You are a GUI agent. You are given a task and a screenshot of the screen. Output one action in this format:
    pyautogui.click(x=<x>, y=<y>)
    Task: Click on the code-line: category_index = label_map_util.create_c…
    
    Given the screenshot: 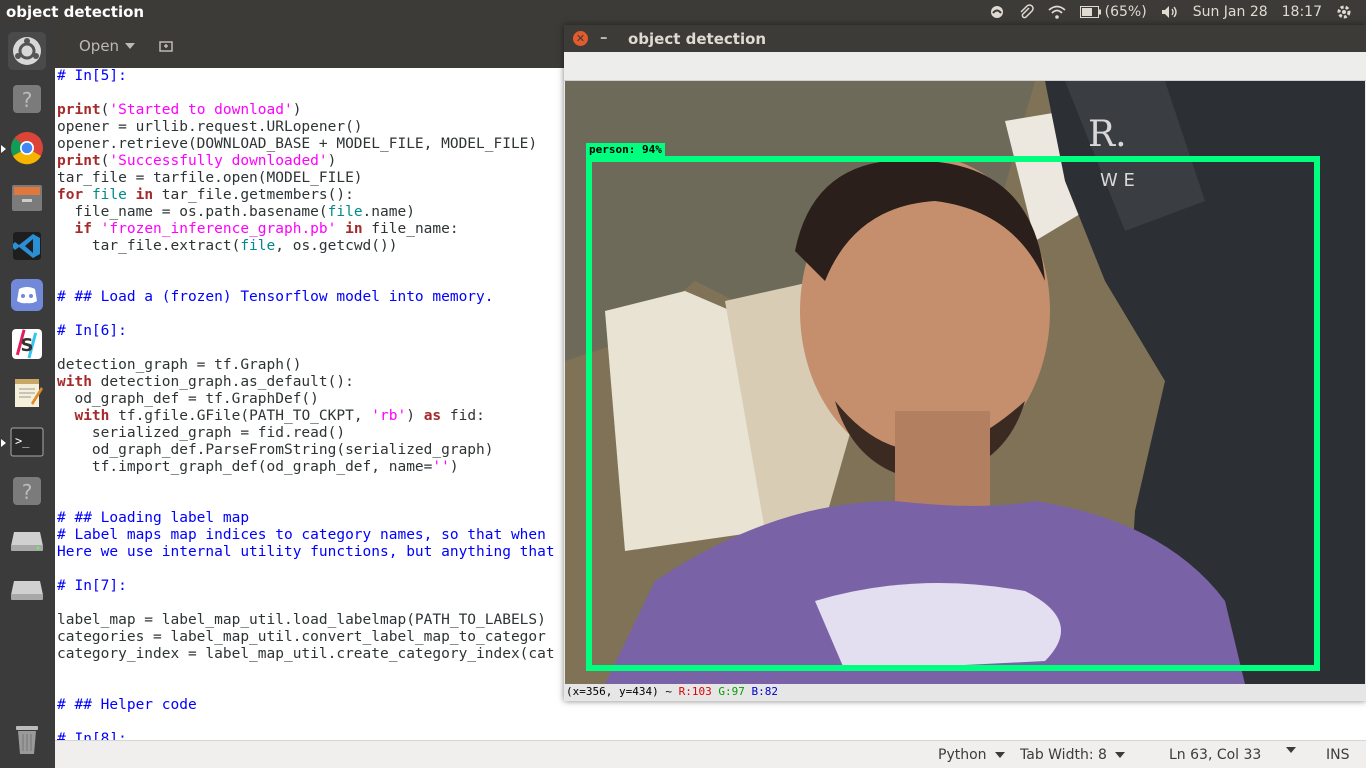 What is the action you would take?
    pyautogui.click(x=306, y=654)
    